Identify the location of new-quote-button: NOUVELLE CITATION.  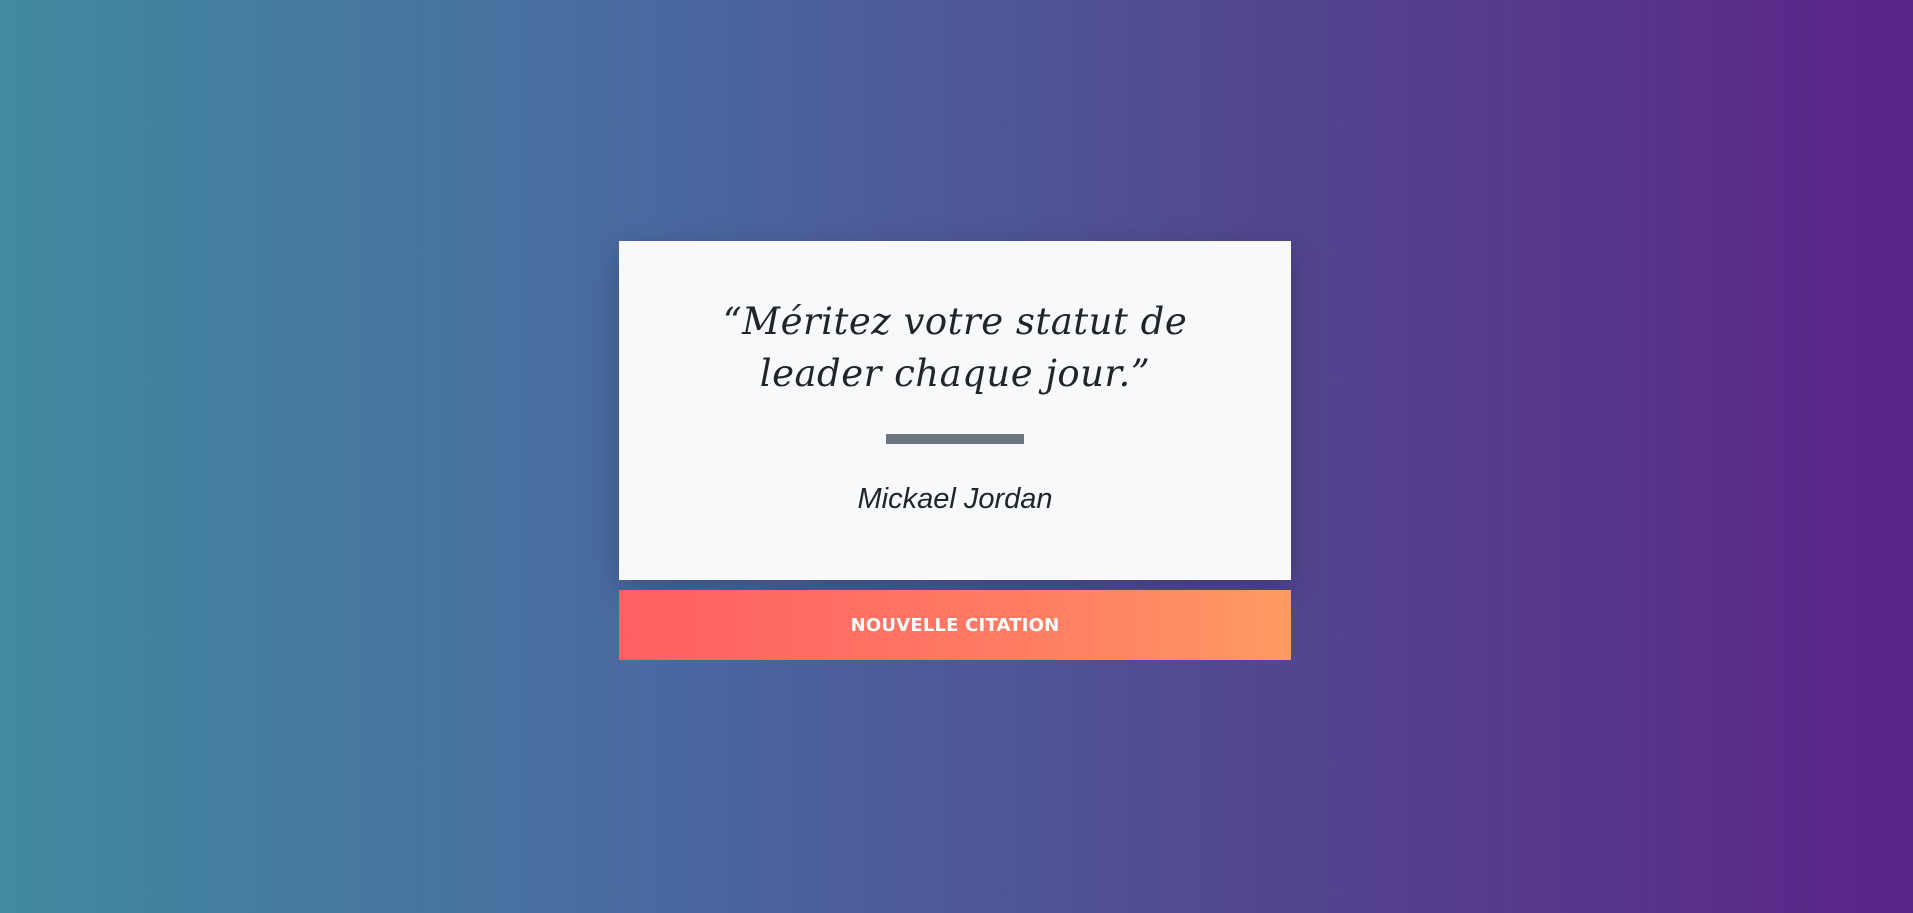
(955, 625).